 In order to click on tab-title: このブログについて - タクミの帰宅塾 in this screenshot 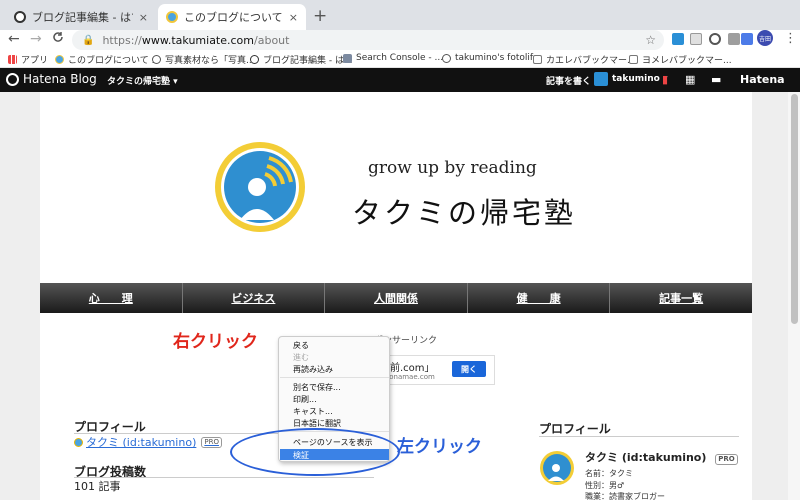, I will do `click(233, 17)`.